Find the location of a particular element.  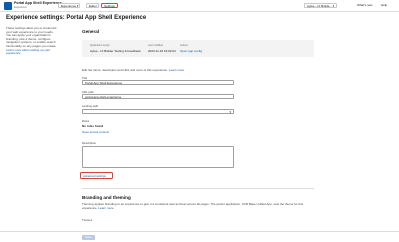

last-modified-value: 2023-11-16 16:02:04 is located at coordinates (162, 51).